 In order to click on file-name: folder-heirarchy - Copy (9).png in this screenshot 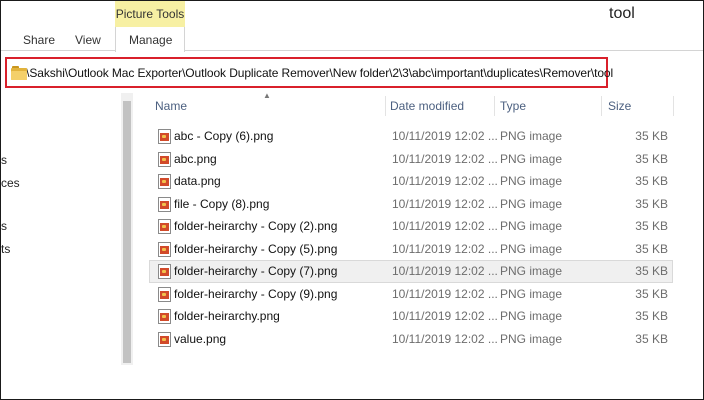, I will do `click(256, 293)`.